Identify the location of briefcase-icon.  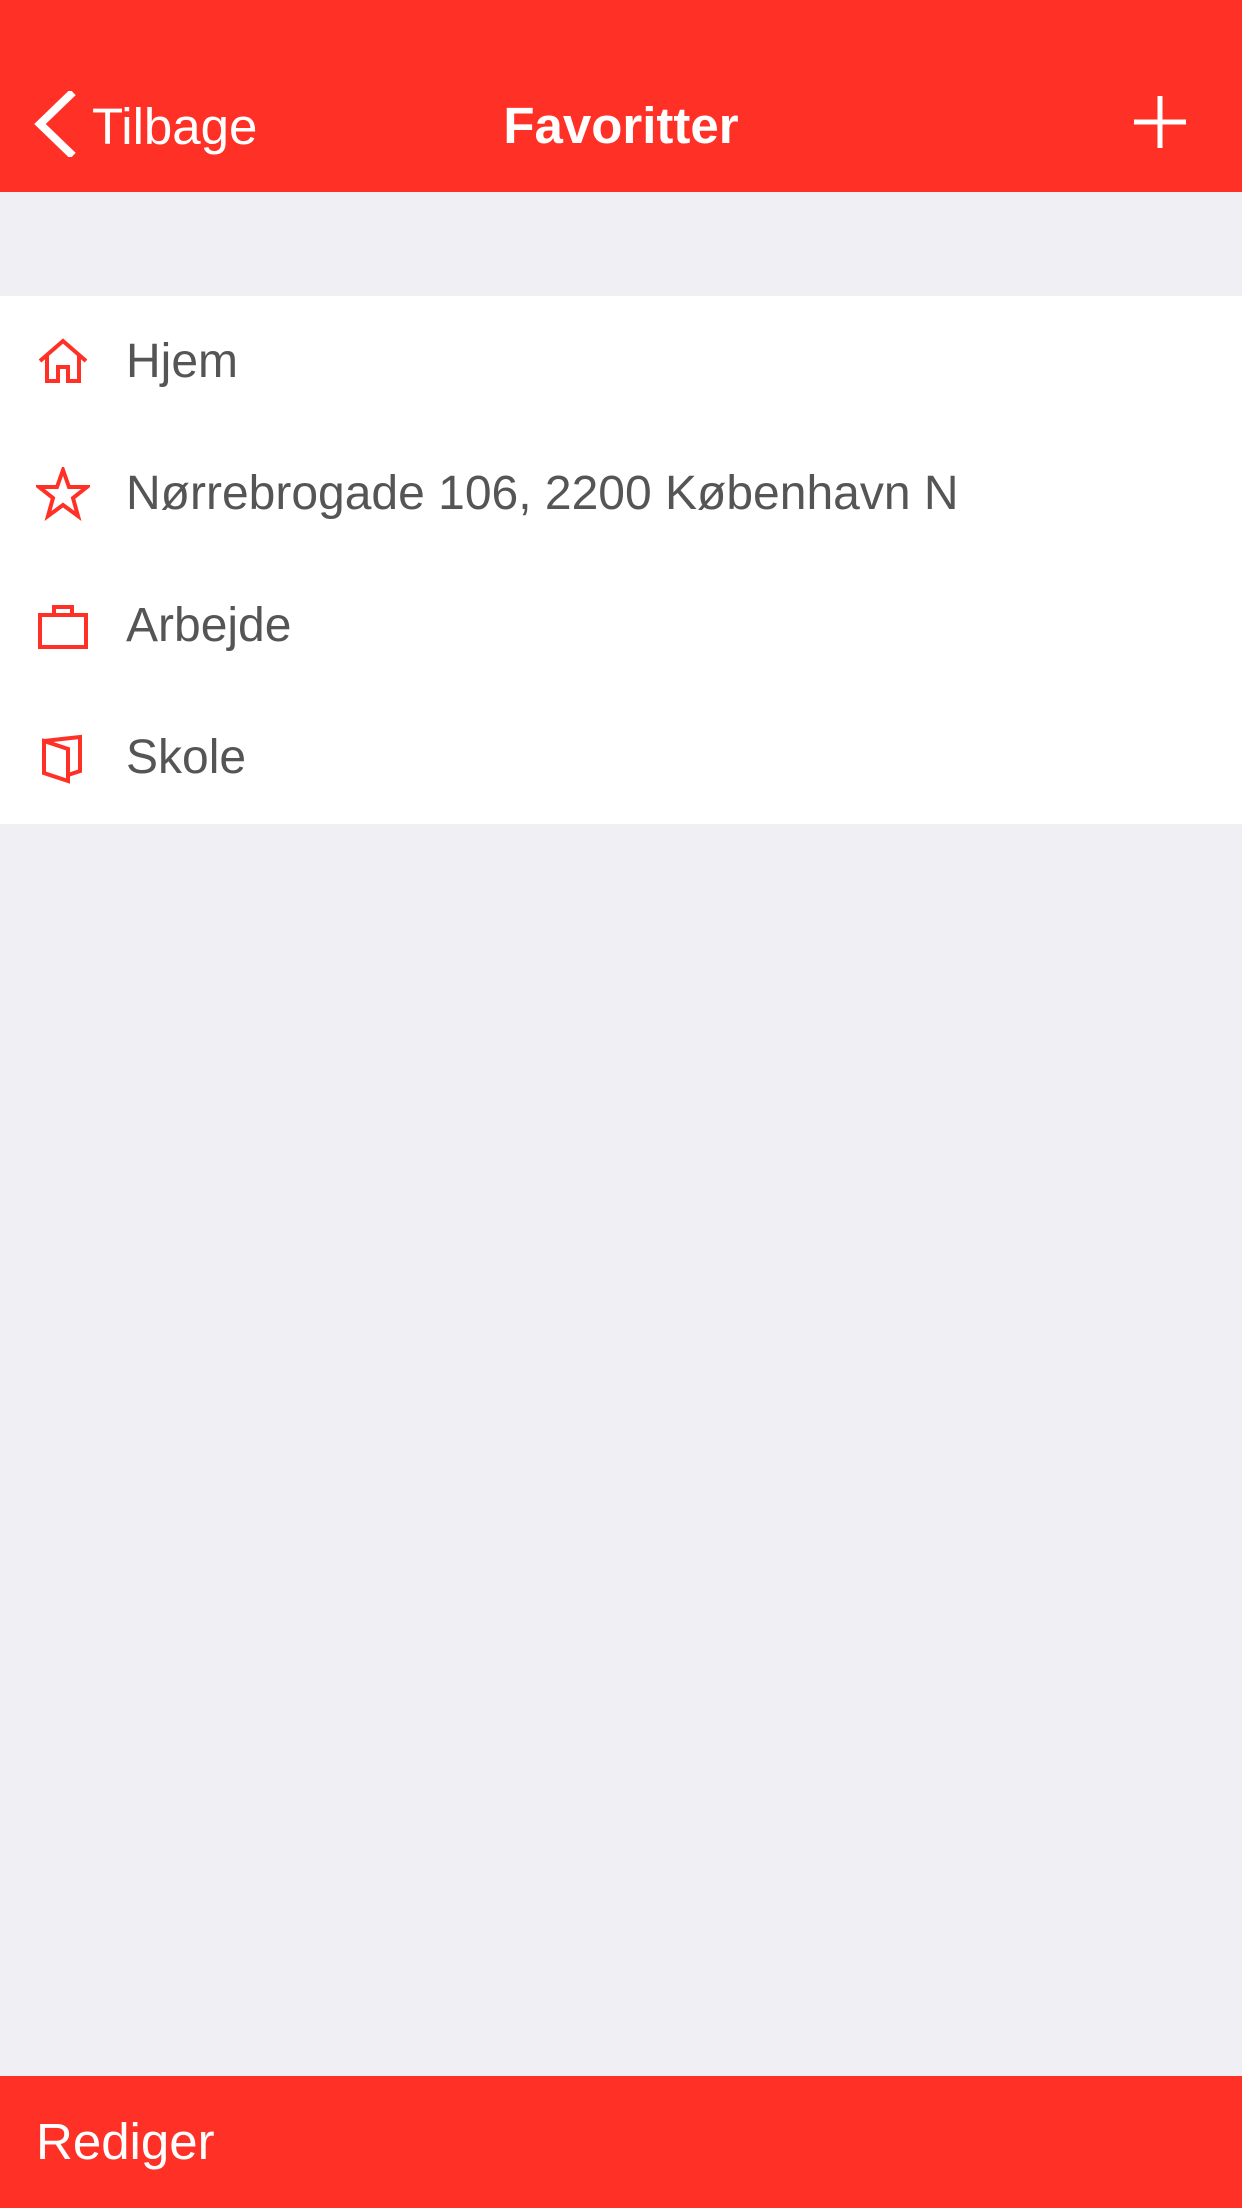
(63, 626).